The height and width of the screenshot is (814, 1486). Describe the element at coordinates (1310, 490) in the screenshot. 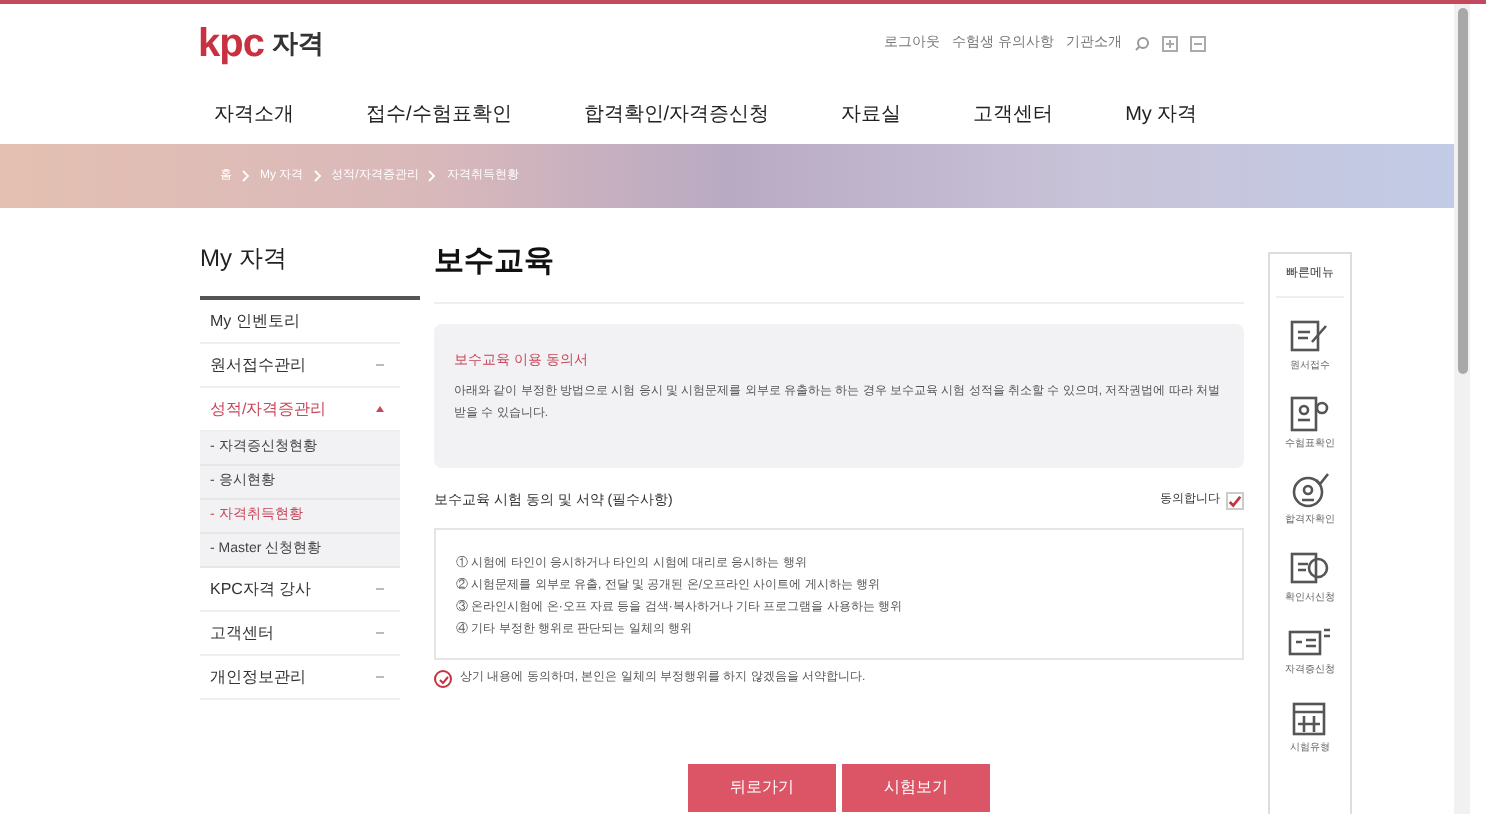

I see `badge-check-icon` at that location.